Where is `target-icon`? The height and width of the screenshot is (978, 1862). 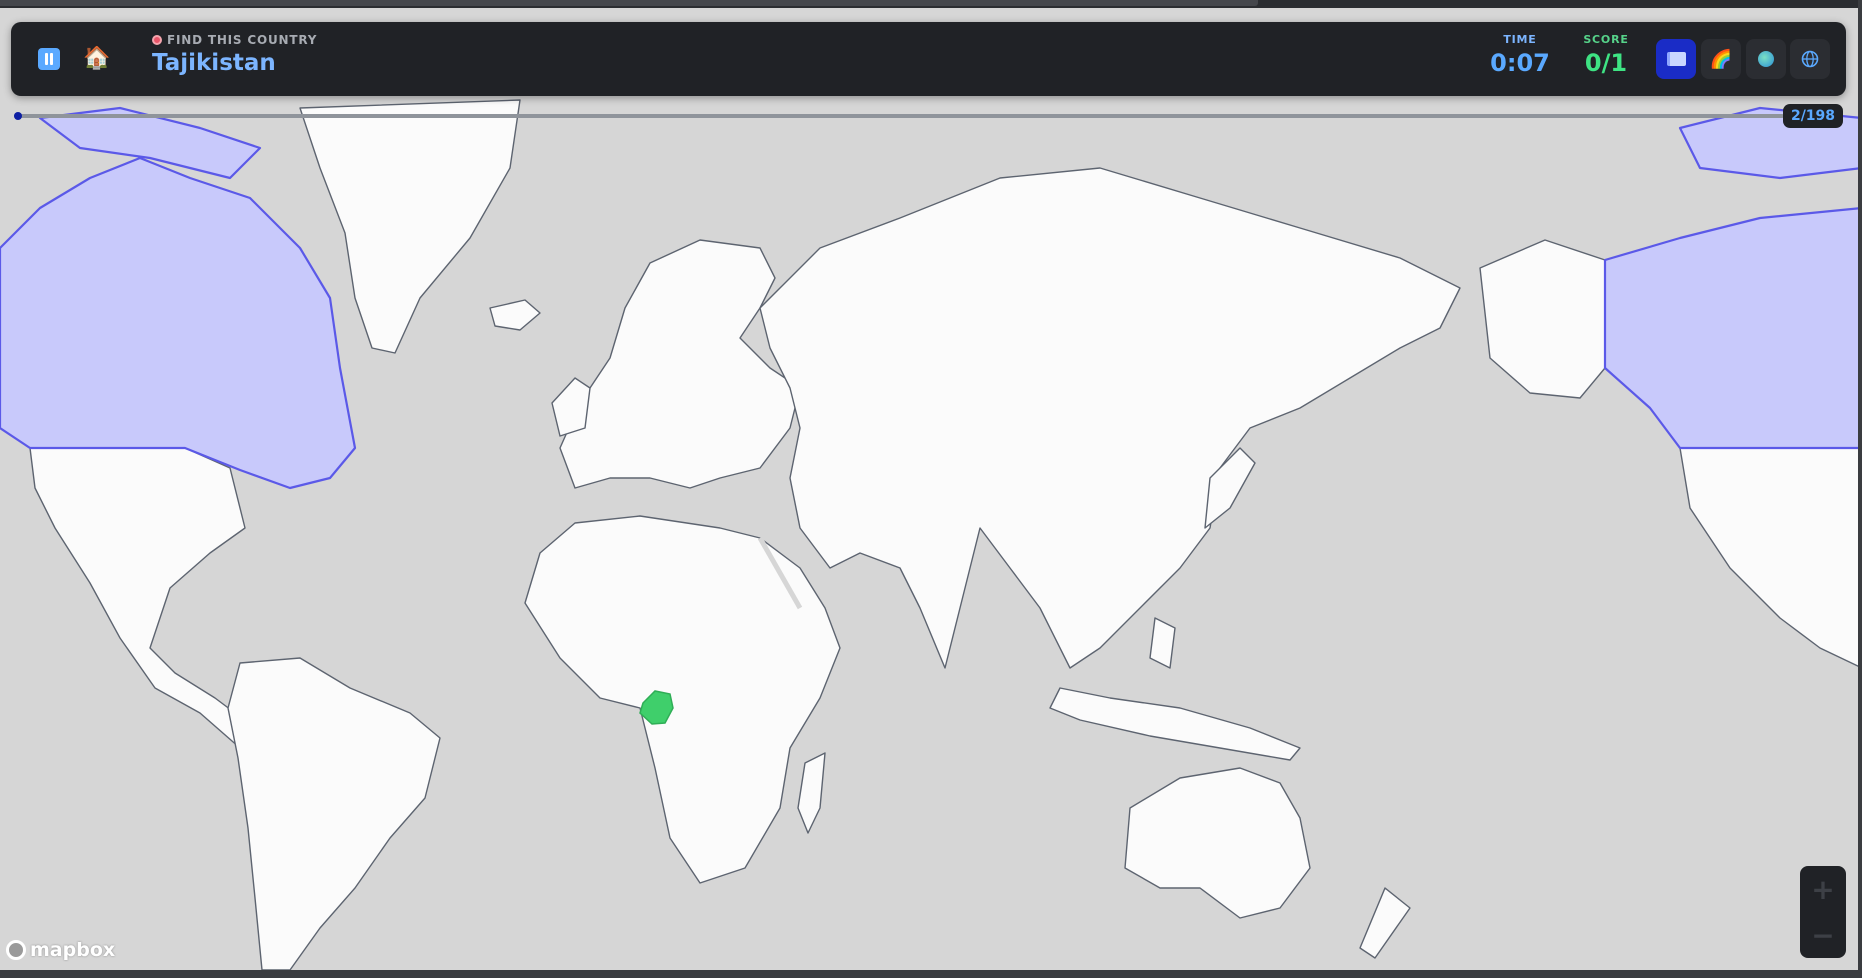
target-icon is located at coordinates (157, 40).